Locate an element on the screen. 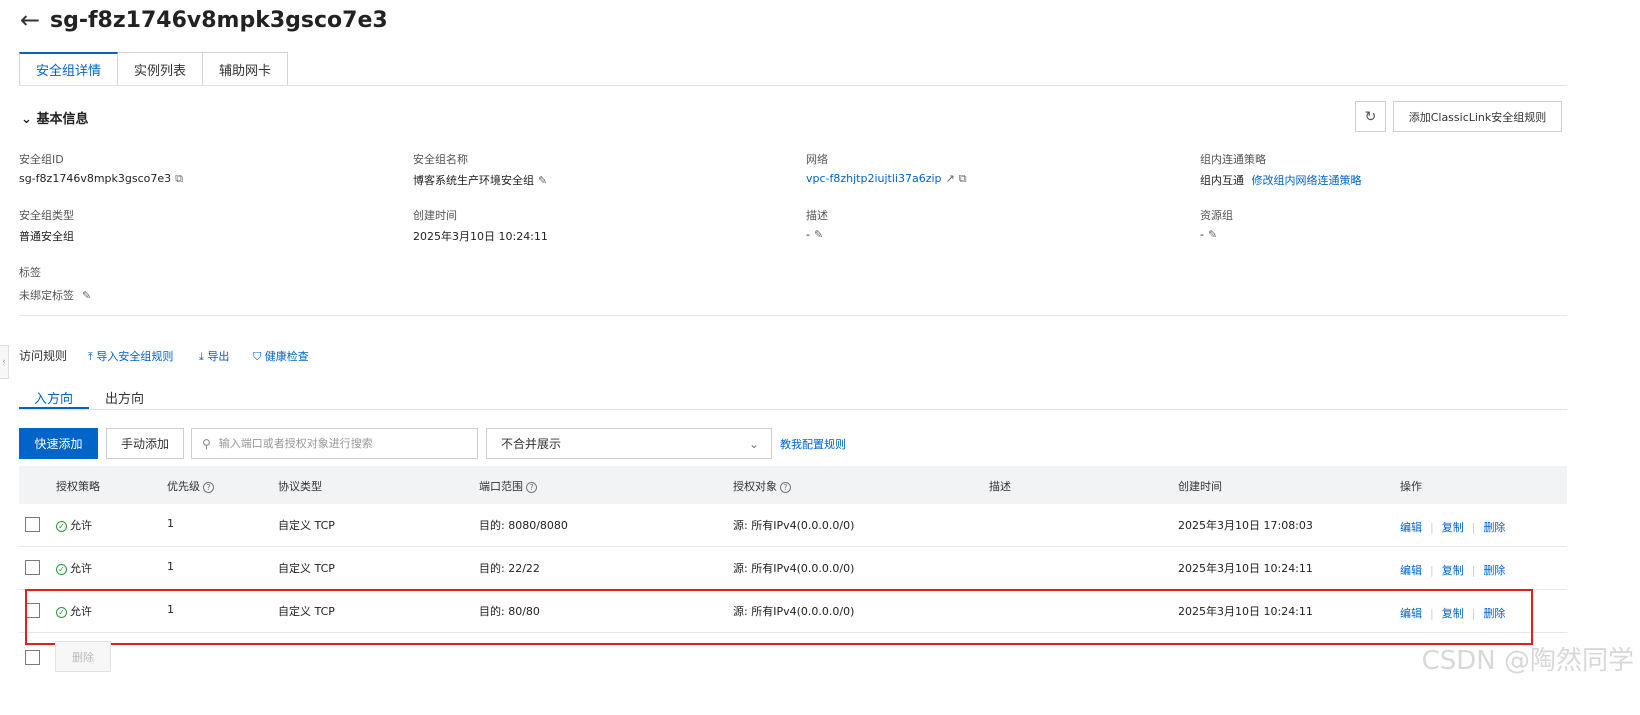 Image resolution: width=1640 pixels, height=715 pixels. bulk-delete-button: 删除 is located at coordinates (83, 656).